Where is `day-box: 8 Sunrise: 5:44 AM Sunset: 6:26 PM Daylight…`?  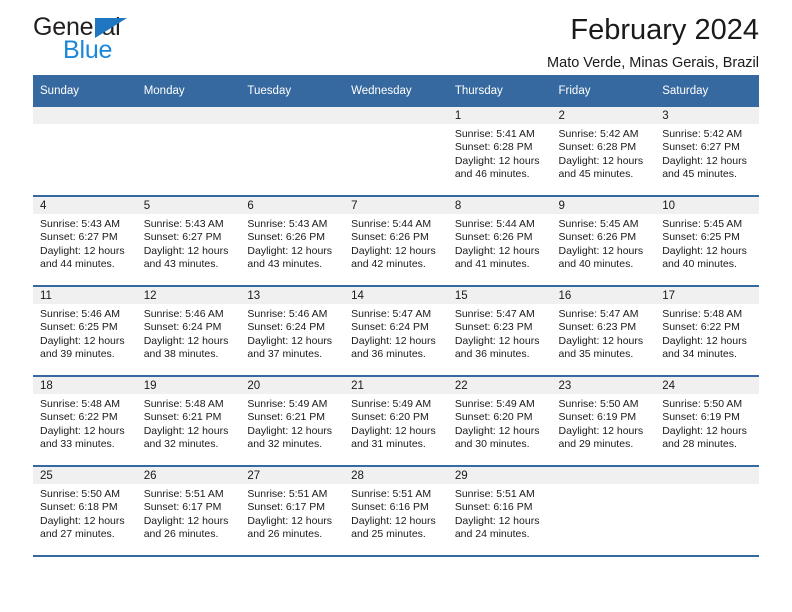 day-box: 8 Sunrise: 5:44 AM Sunset: 6:26 PM Daylight… is located at coordinates (499, 241).